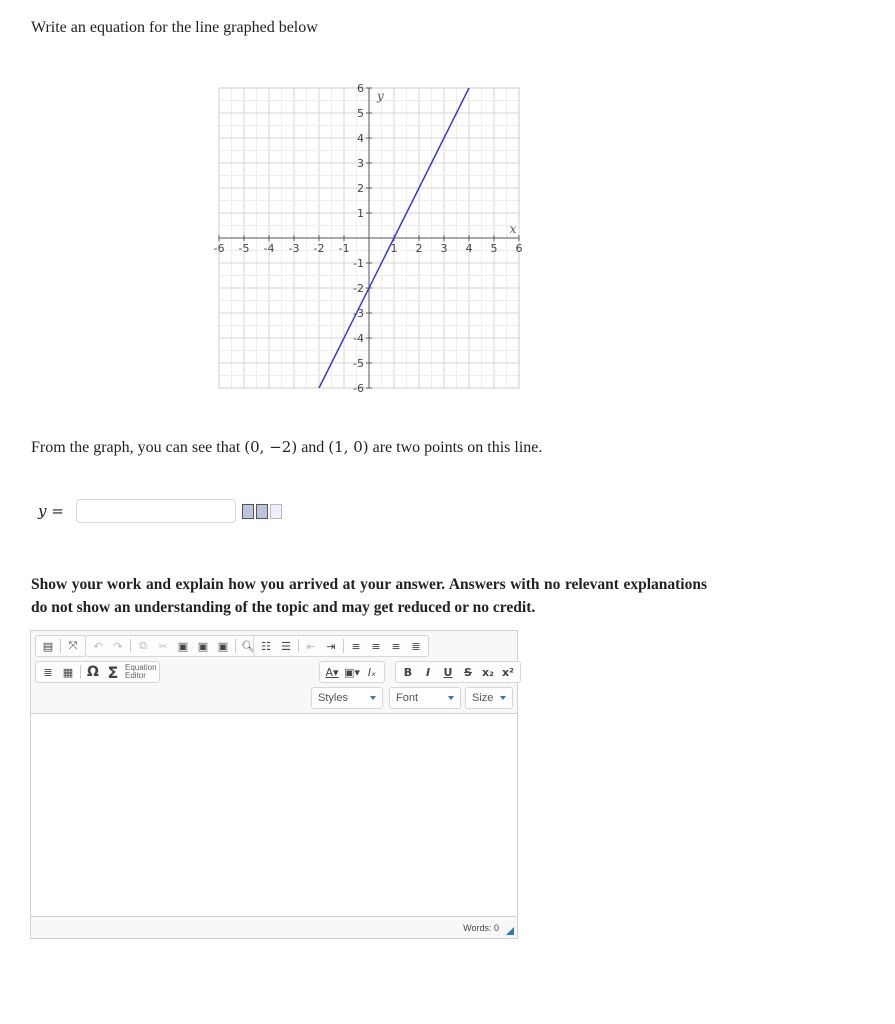 This screenshot has width=895, height=1024. What do you see at coordinates (360, 213) in the screenshot?
I see `y-tick-label: 1` at bounding box center [360, 213].